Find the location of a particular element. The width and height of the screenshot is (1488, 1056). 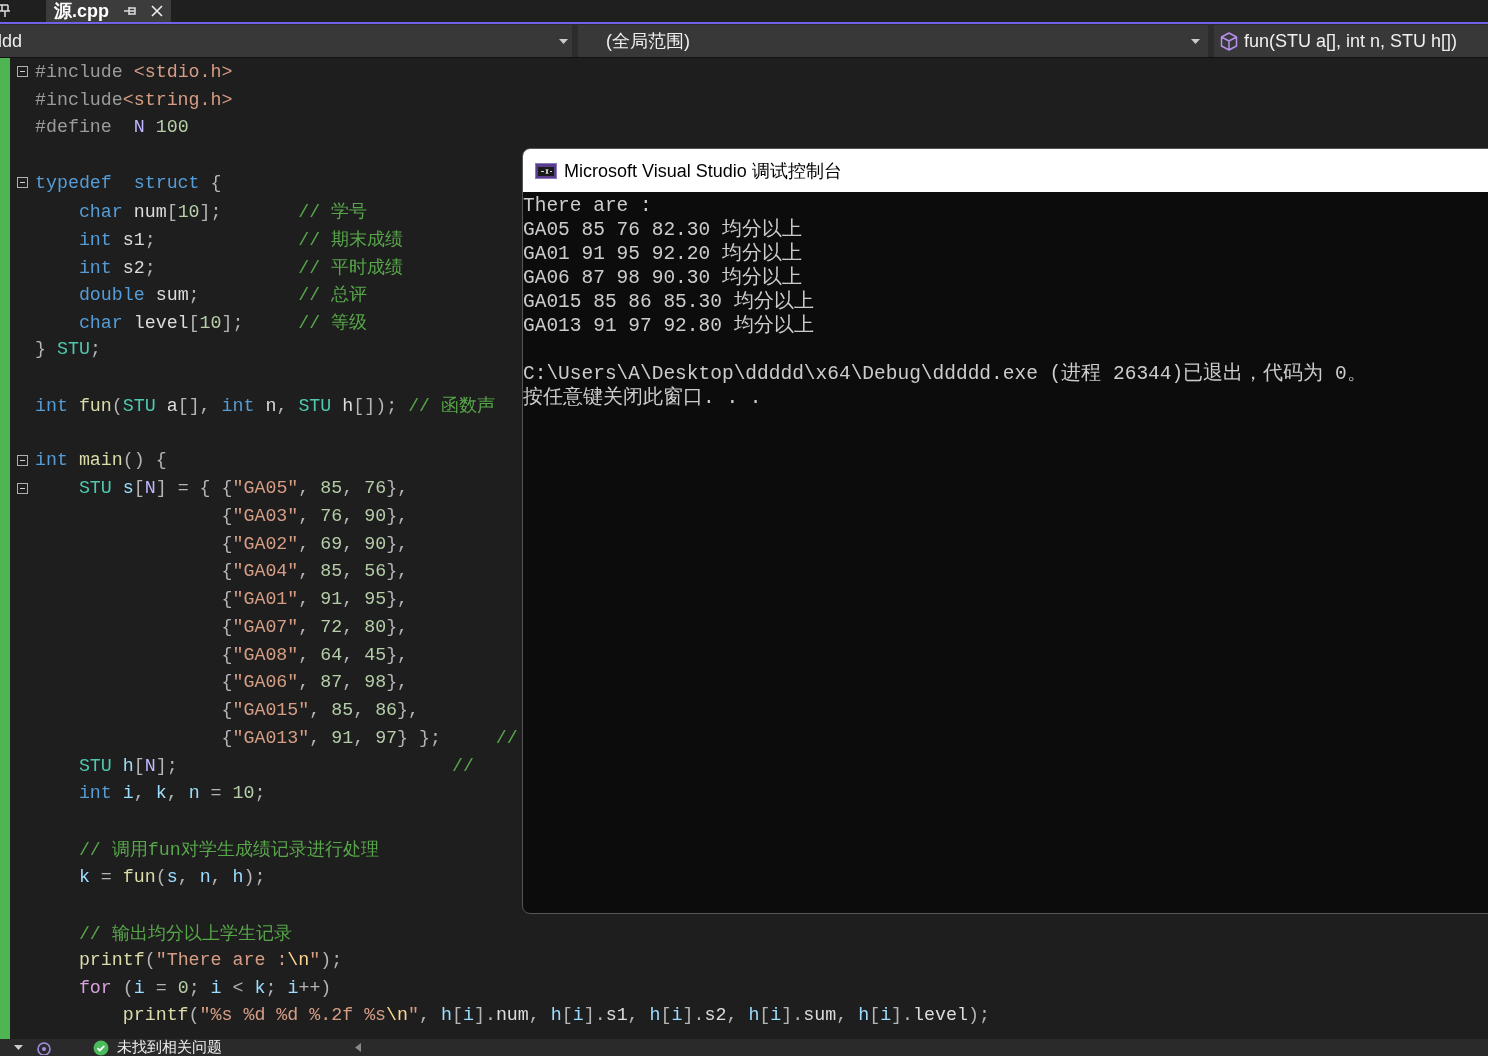

code-line: STU s[N] = { {"GA05", 85, 76}, is located at coordinates (243, 488).